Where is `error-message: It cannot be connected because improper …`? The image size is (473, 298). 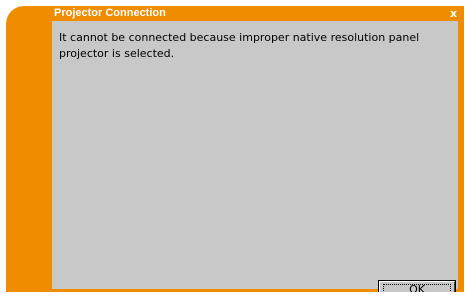
error-message: It cannot be connected because improper … is located at coordinates (239, 45).